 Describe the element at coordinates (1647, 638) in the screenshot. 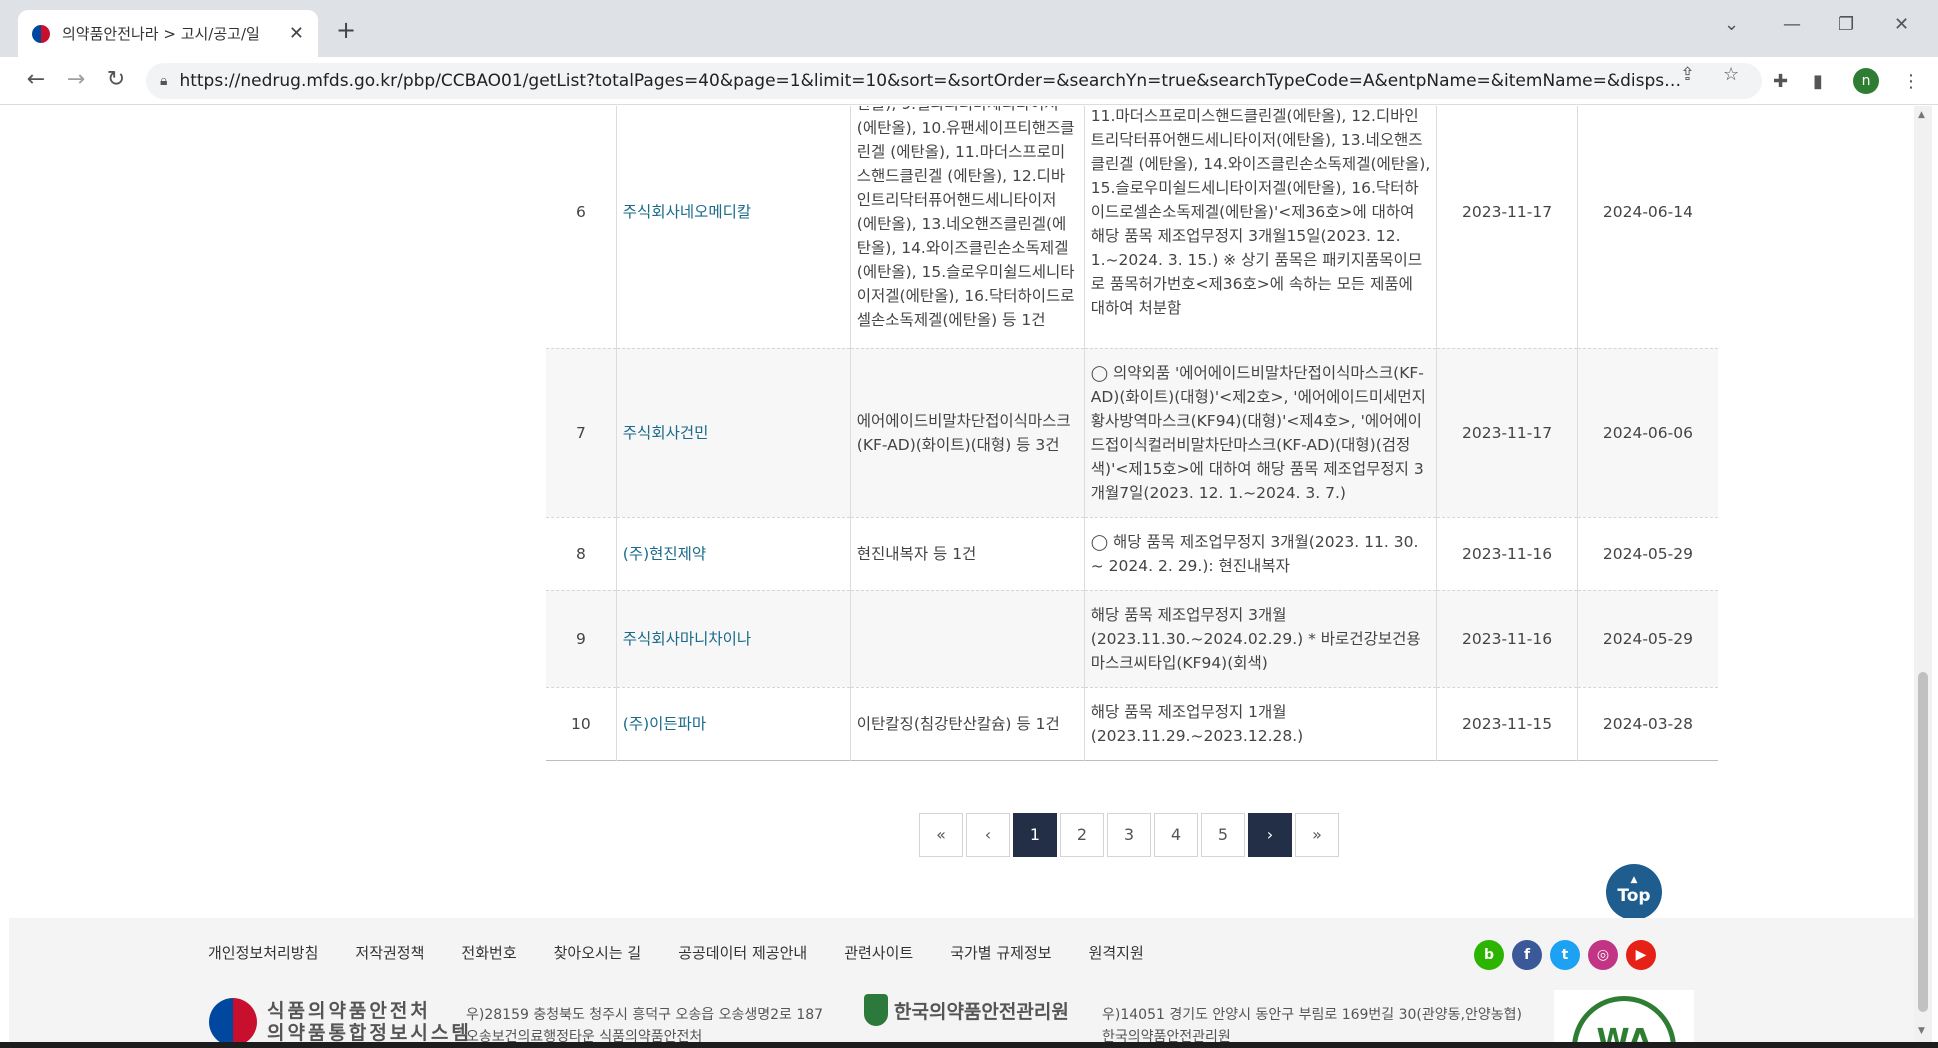

I see `end-date: 2024-05-29` at that location.